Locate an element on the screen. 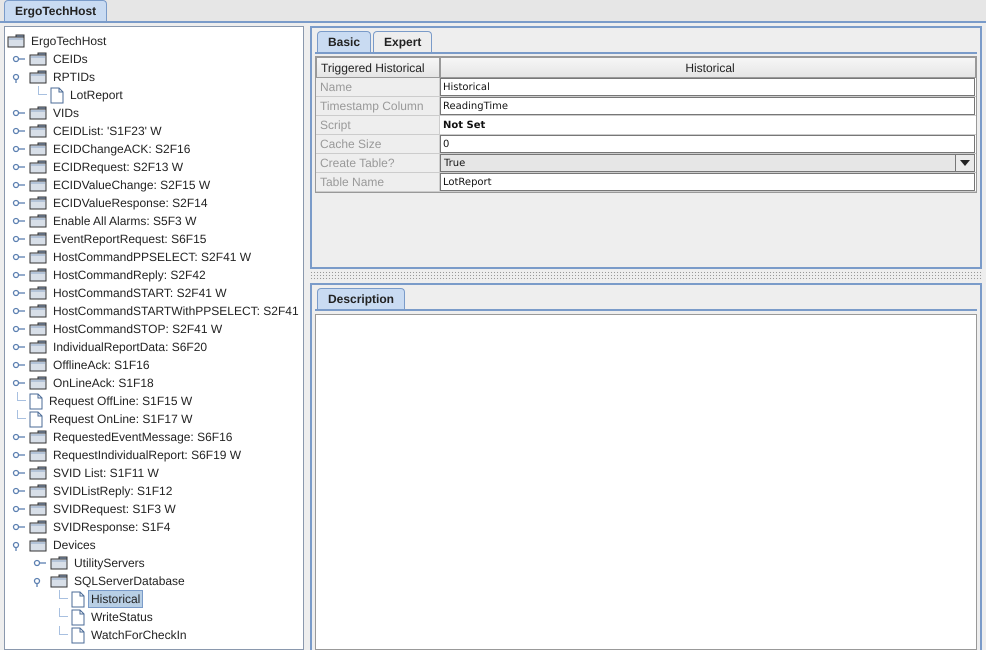  tree-item: EventReportRequest: S6F15 is located at coordinates (130, 239).